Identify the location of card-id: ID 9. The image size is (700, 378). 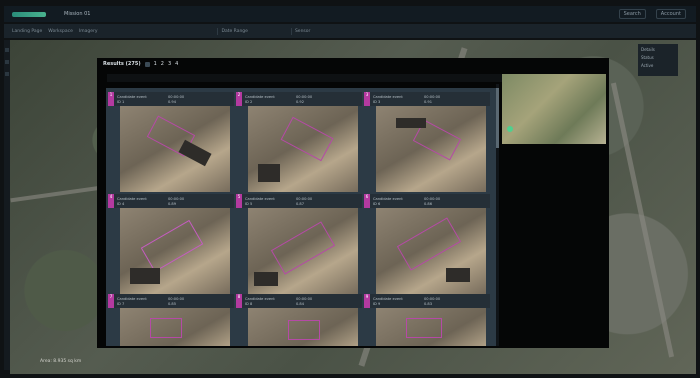
(377, 303).